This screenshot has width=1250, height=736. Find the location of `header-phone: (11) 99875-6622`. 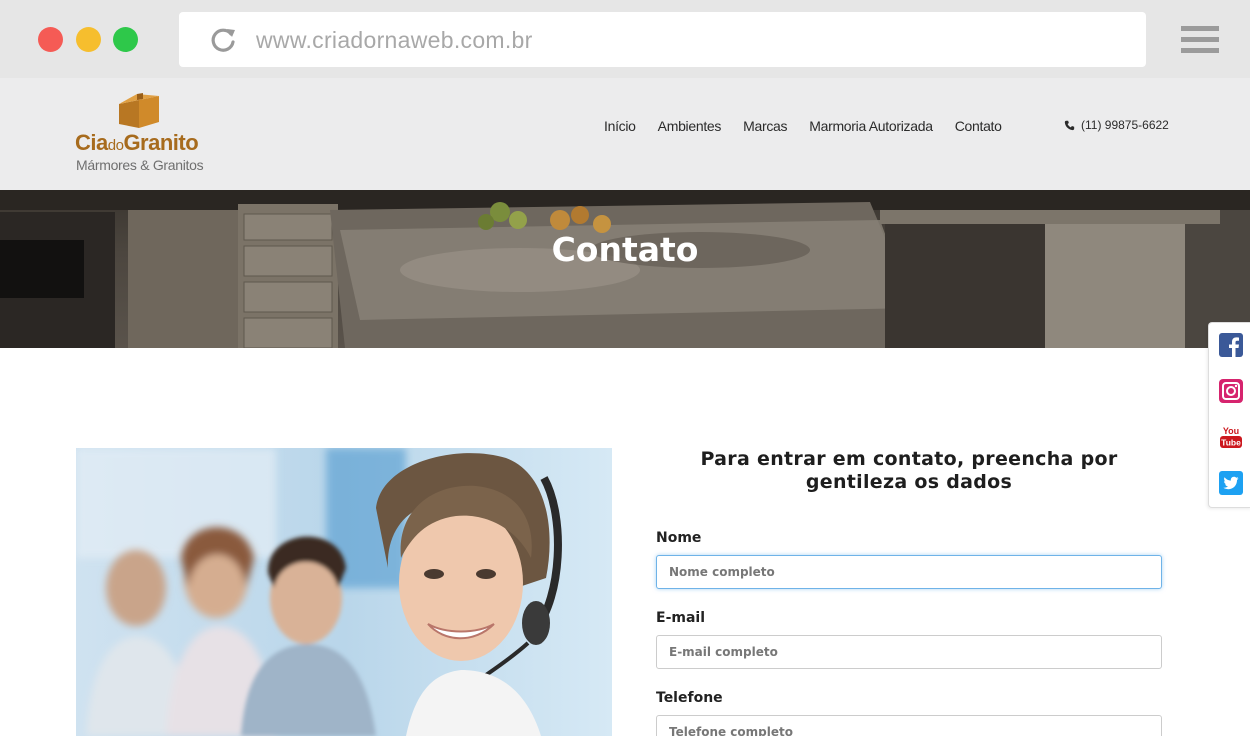

header-phone: (11) 99875-6622 is located at coordinates (1116, 125).